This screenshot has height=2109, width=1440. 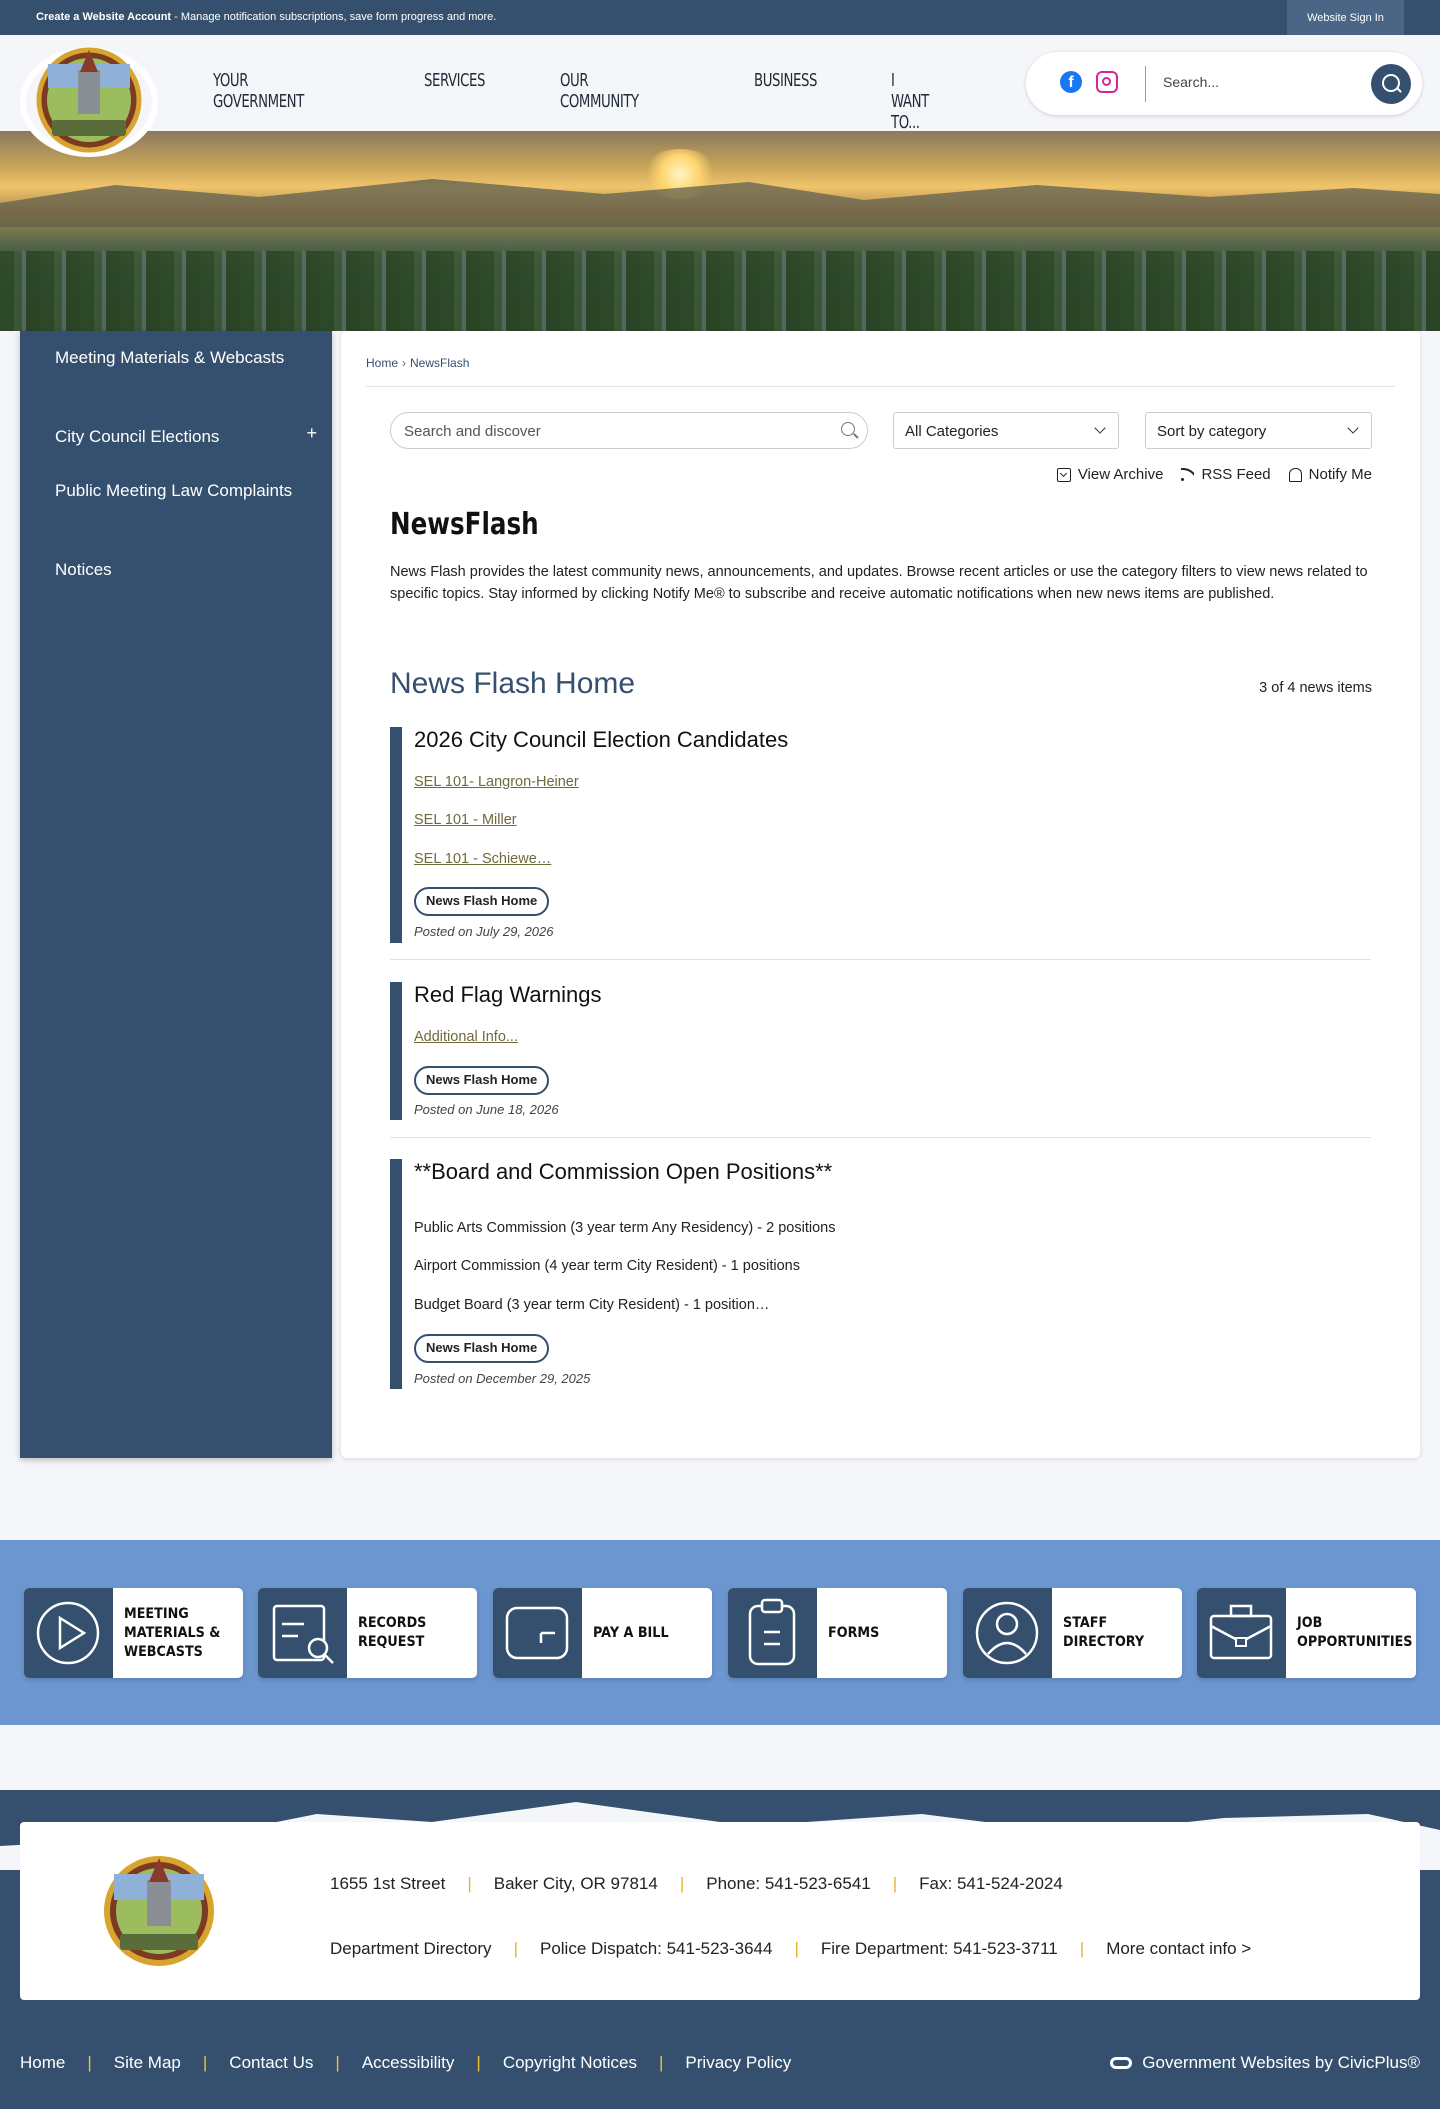 I want to click on city-logo, so click(x=89, y=99).